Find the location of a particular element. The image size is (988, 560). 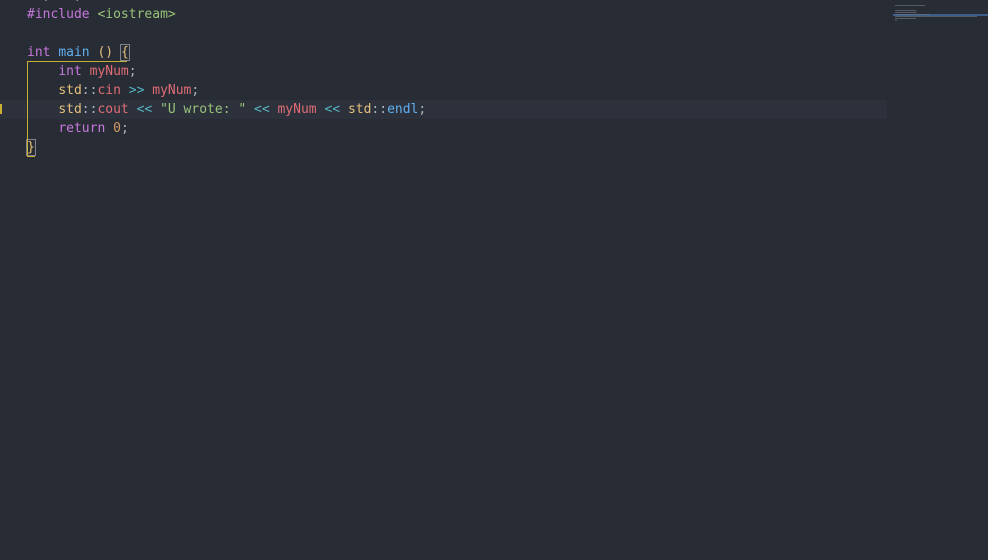

code-line: } is located at coordinates (31, 147).